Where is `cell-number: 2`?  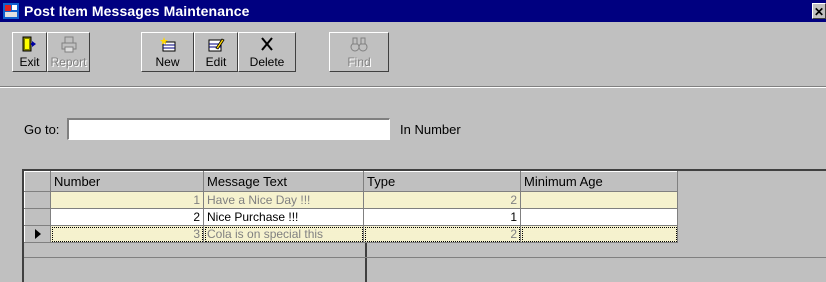
cell-number: 2 is located at coordinates (127, 217).